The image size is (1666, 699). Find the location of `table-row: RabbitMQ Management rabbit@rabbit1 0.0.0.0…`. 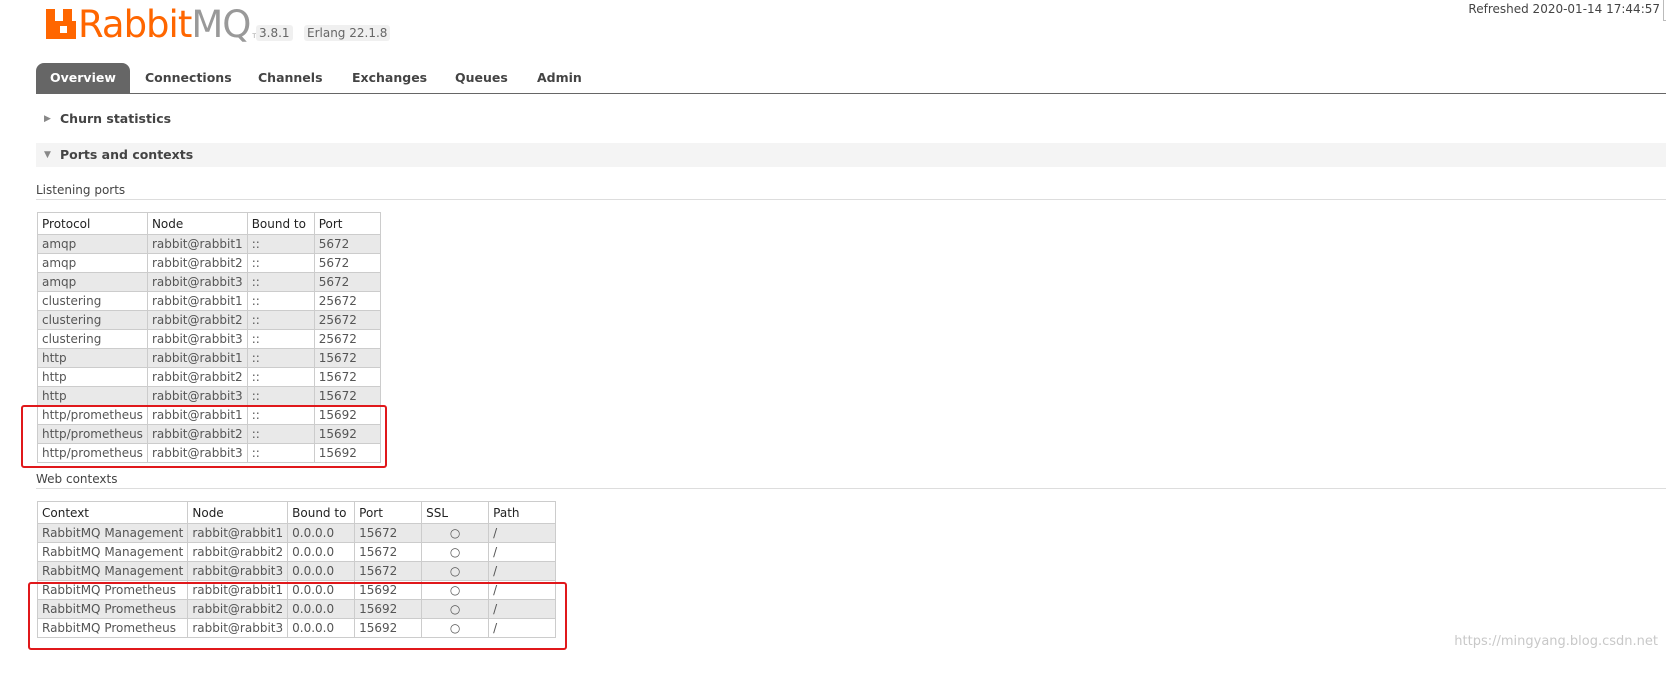

table-row: RabbitMQ Management rabbit@rabbit1 0.0.0.0… is located at coordinates (296, 533).